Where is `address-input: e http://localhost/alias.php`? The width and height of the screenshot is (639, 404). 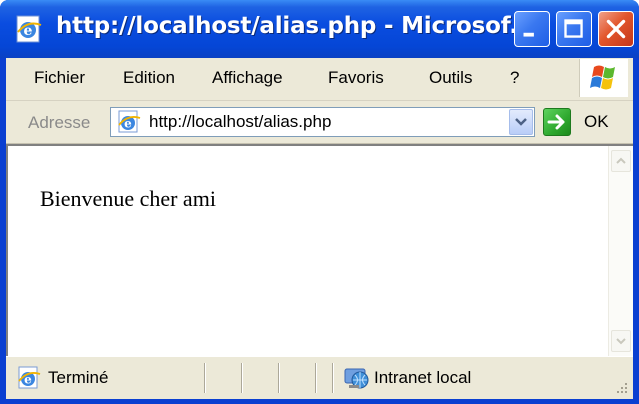 address-input: e http://localhost/alias.php is located at coordinates (322, 122).